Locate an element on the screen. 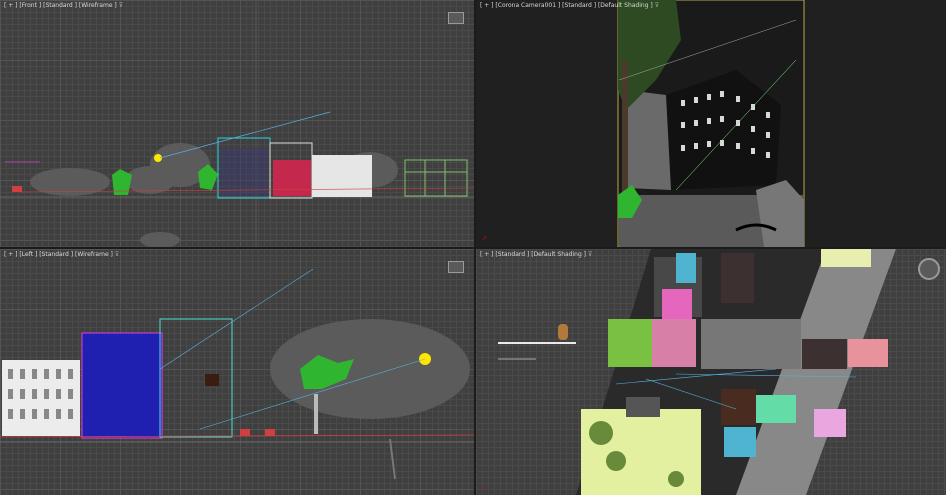  viewport-label-top: [ + ] [Standard ] [Default Shading ] ⊽ is located at coordinates (536, 254).